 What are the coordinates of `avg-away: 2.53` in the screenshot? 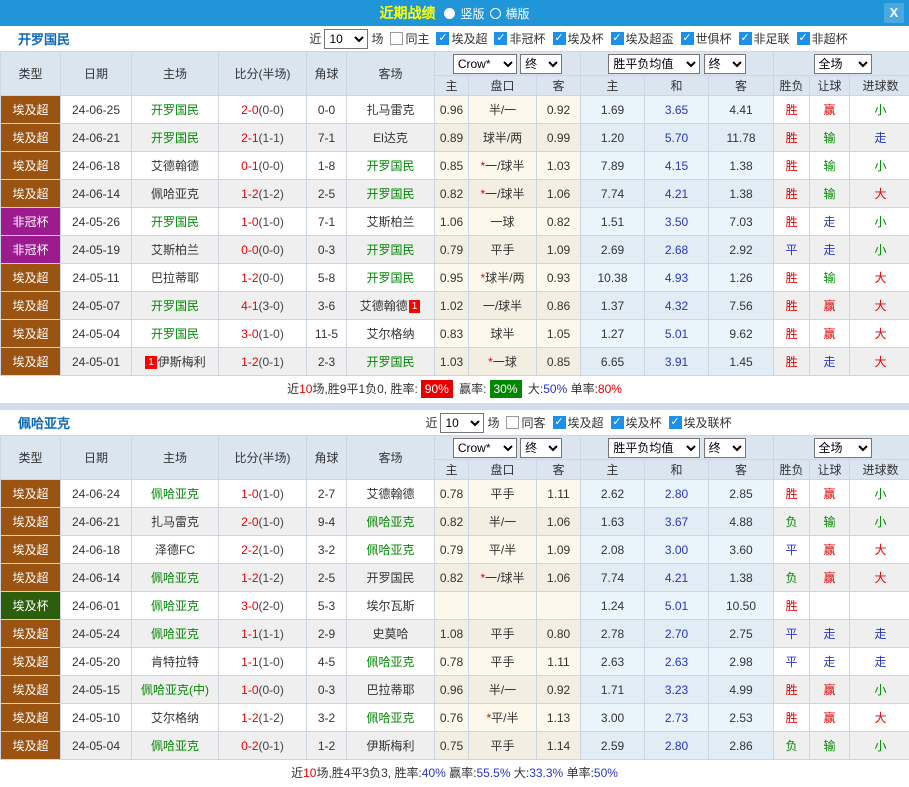 It's located at (741, 718).